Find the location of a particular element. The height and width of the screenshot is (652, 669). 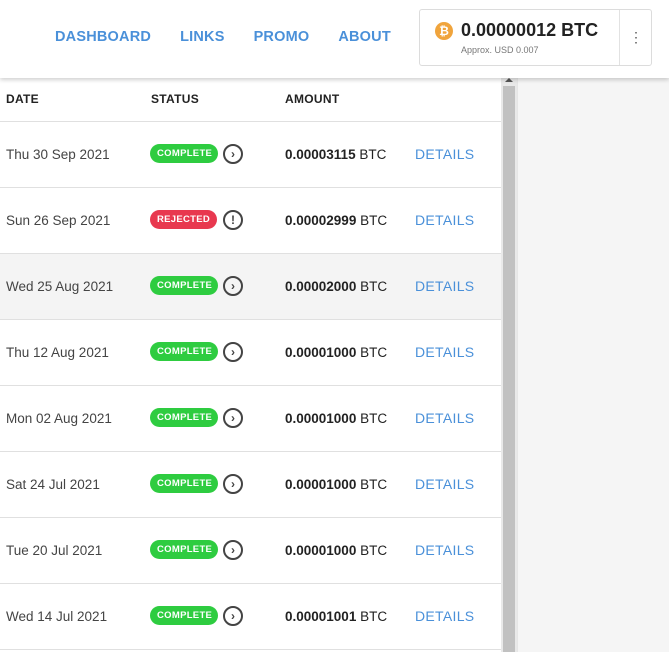

table-header: DATE STATUS AMOUNT is located at coordinates (250, 100).